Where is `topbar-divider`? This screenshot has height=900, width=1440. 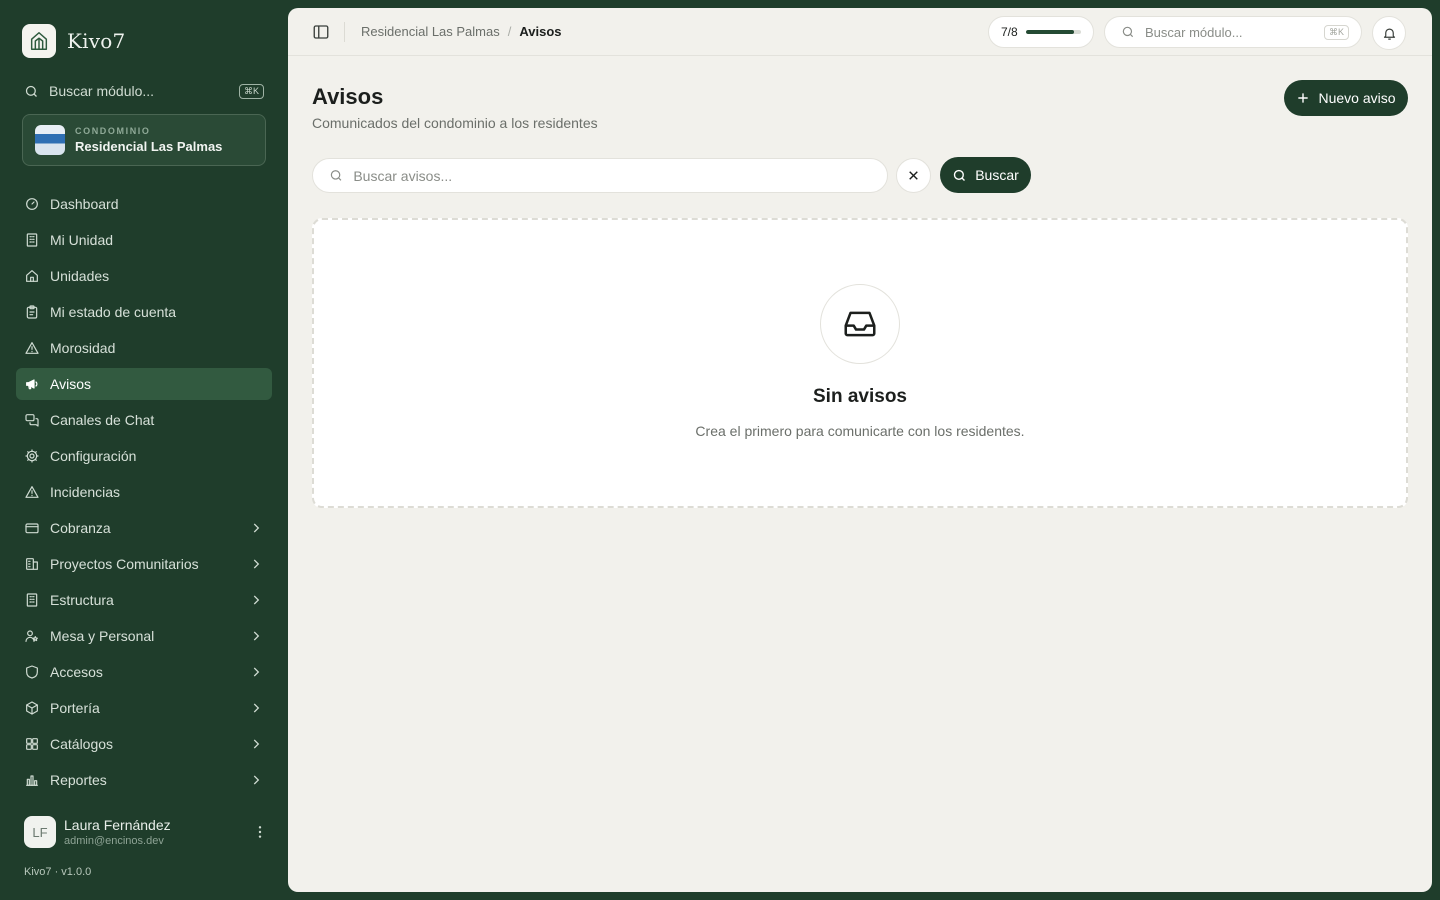
topbar-divider is located at coordinates (344, 32).